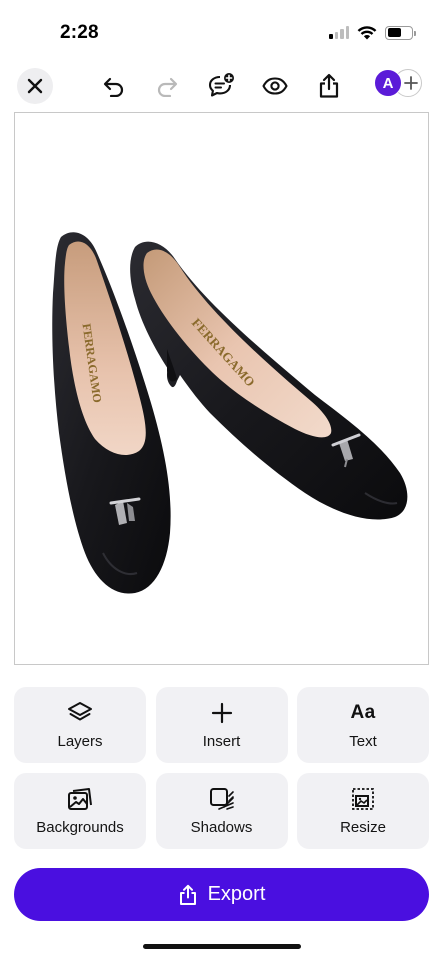  What do you see at coordinates (80, 713) in the screenshot?
I see `layers-icon` at bounding box center [80, 713].